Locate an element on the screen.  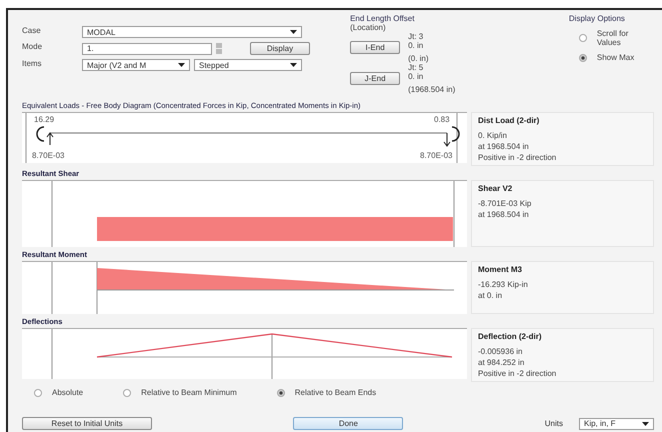
info-title: Deflection (2-dir) is located at coordinates (510, 336).